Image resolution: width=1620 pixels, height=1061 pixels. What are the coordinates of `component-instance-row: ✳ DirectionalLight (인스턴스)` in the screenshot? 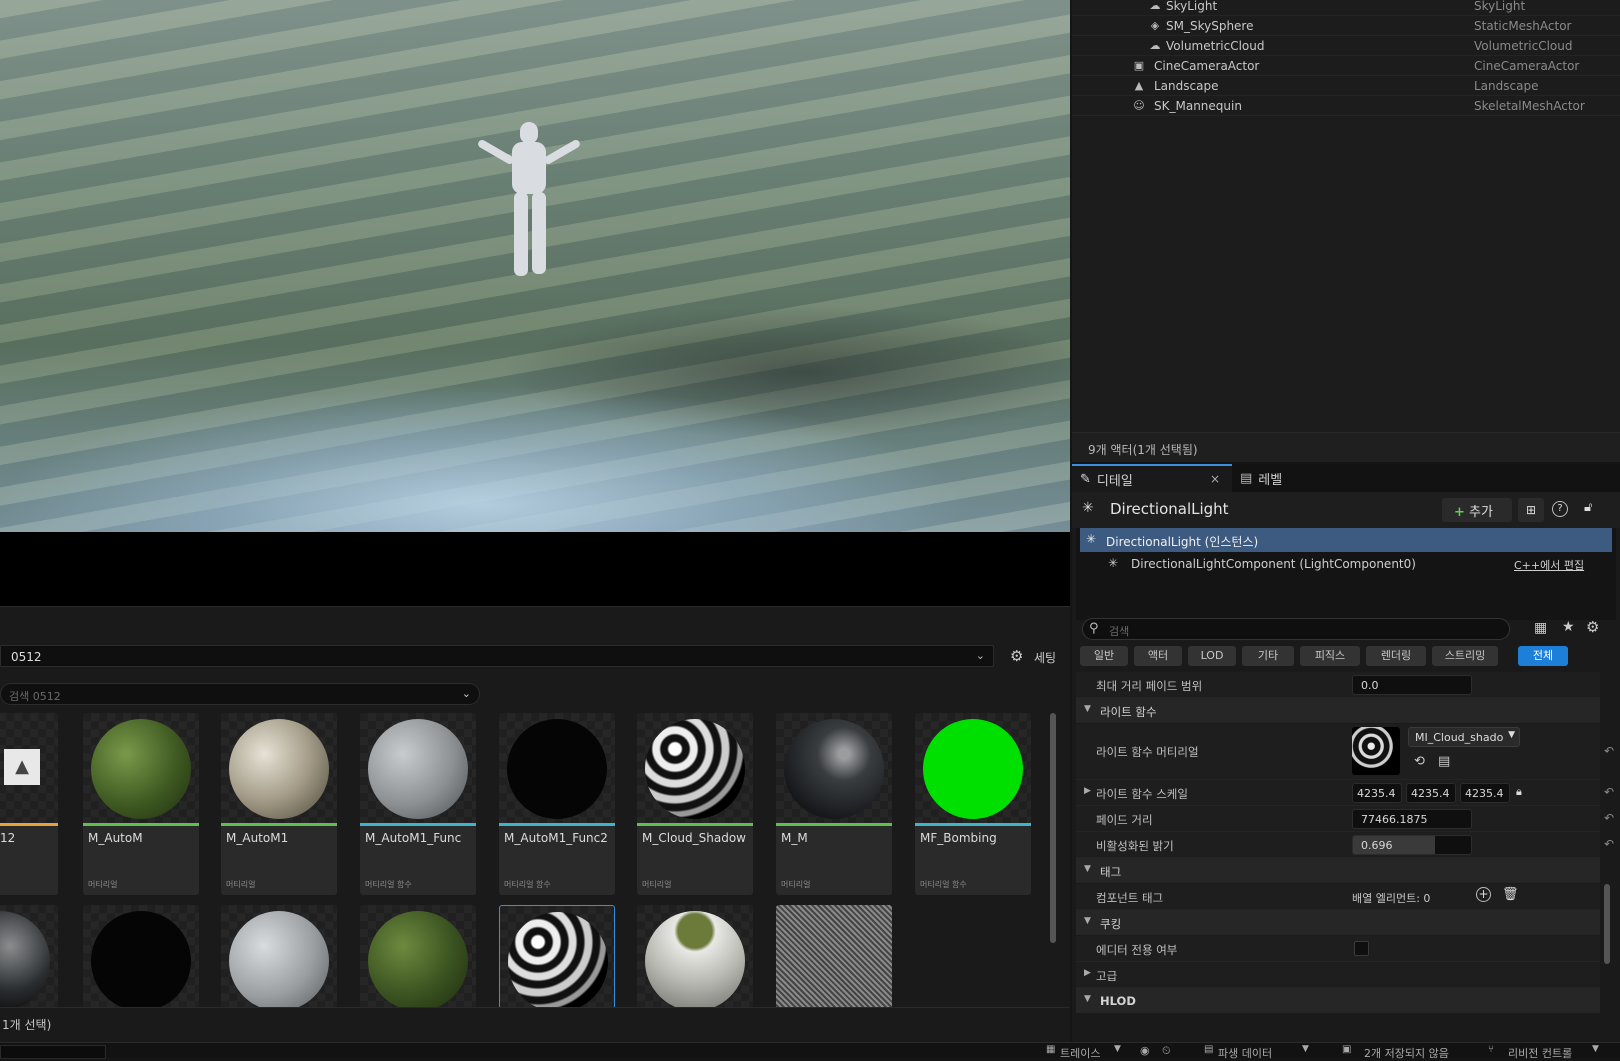 It's located at (1346, 540).